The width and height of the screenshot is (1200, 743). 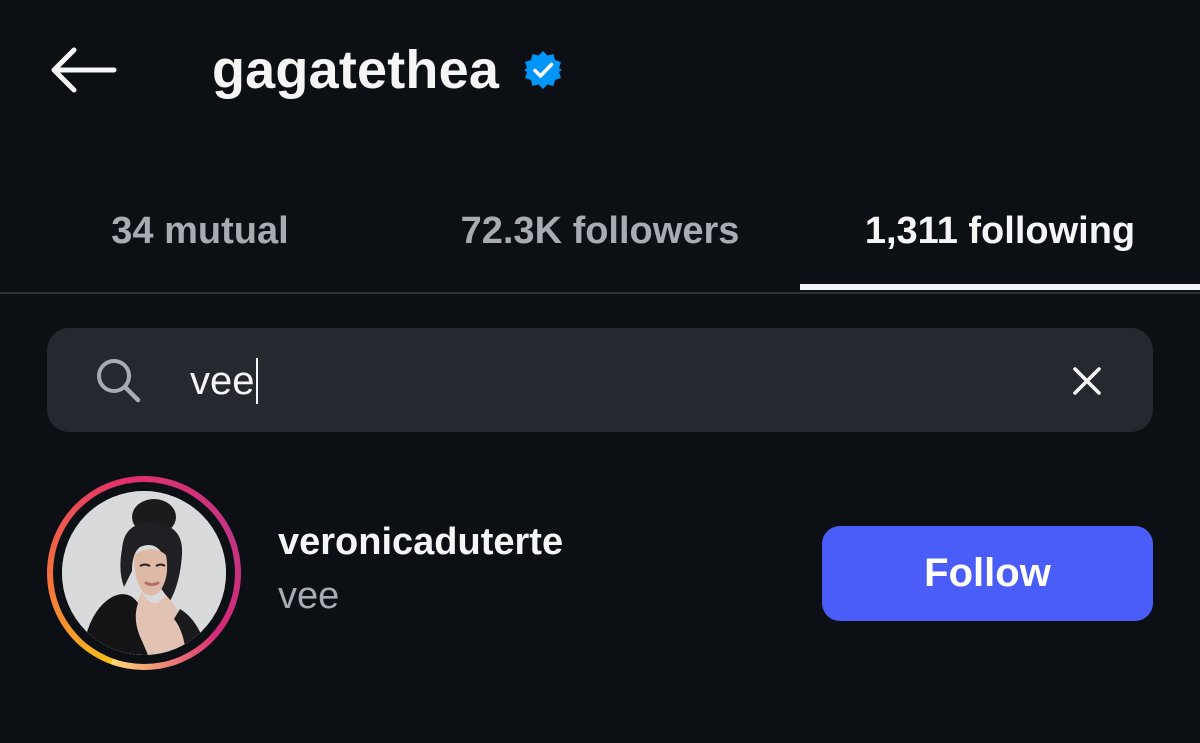 I want to click on clear-search-button, so click(x=1087, y=381).